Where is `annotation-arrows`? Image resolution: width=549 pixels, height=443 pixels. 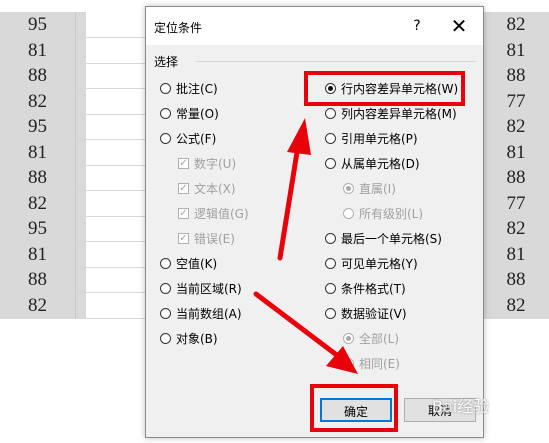 annotation-arrows is located at coordinates (305, 246).